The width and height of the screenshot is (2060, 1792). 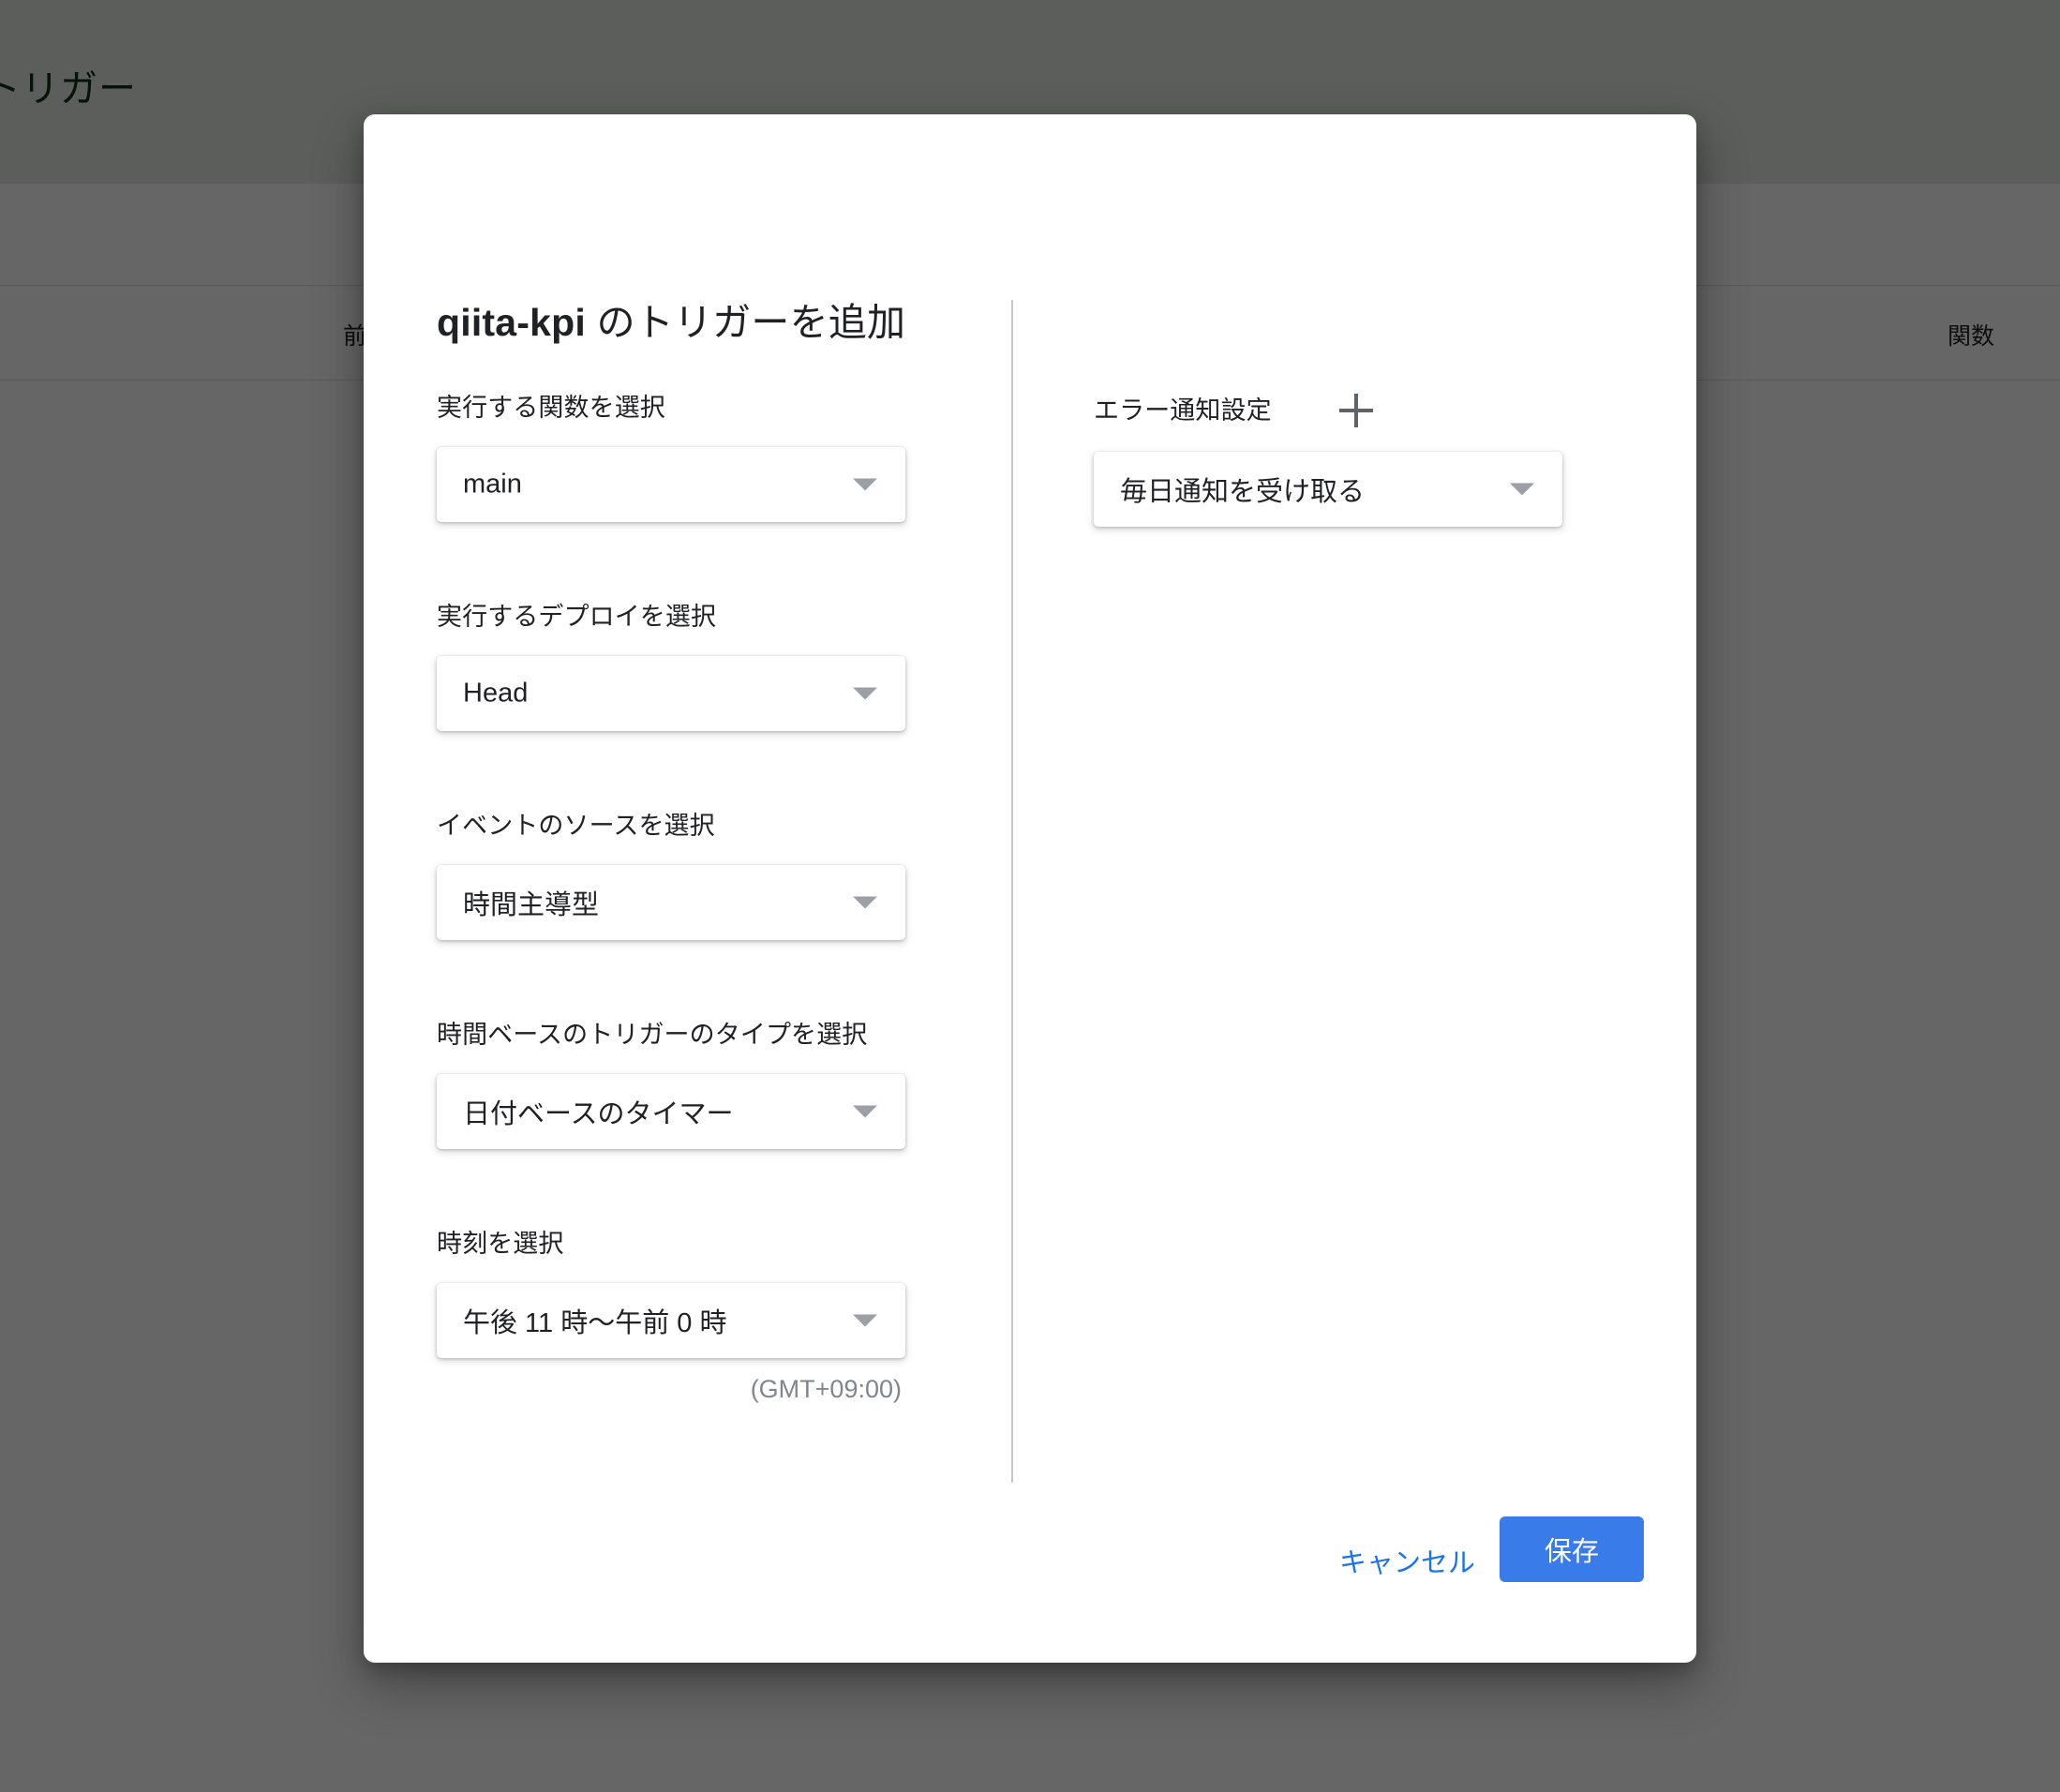 I want to click on field-error-notification: エラー通知設定 毎日通知を受け取る, so click(x=1356, y=461).